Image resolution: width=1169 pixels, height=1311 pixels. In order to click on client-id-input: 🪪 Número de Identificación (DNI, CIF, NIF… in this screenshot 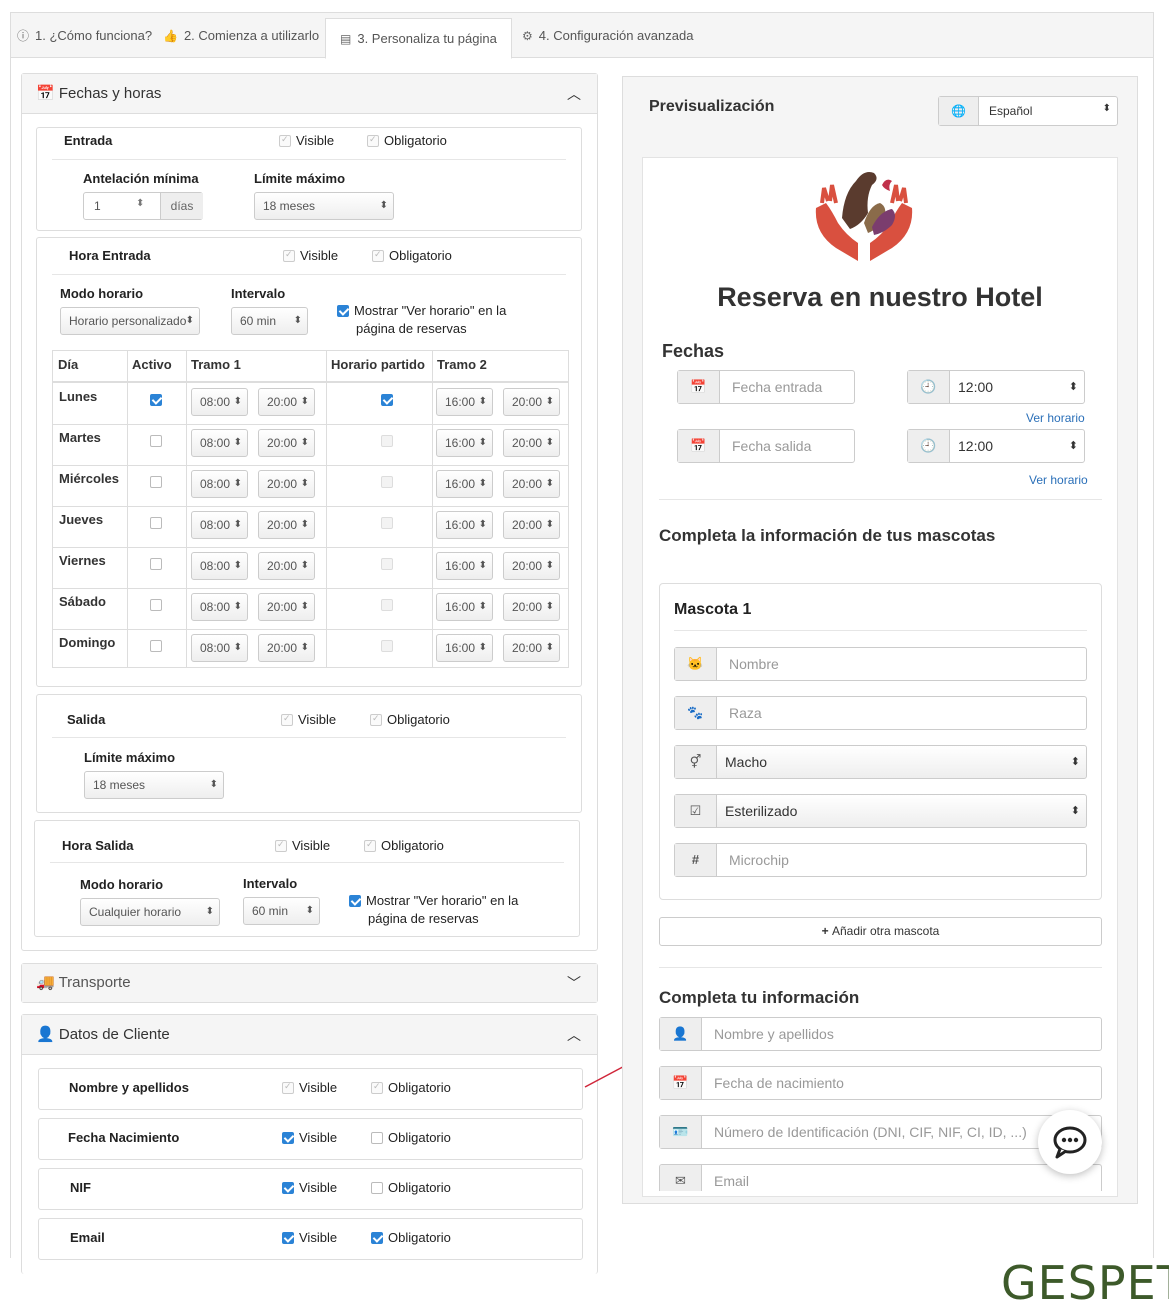, I will do `click(880, 1132)`.